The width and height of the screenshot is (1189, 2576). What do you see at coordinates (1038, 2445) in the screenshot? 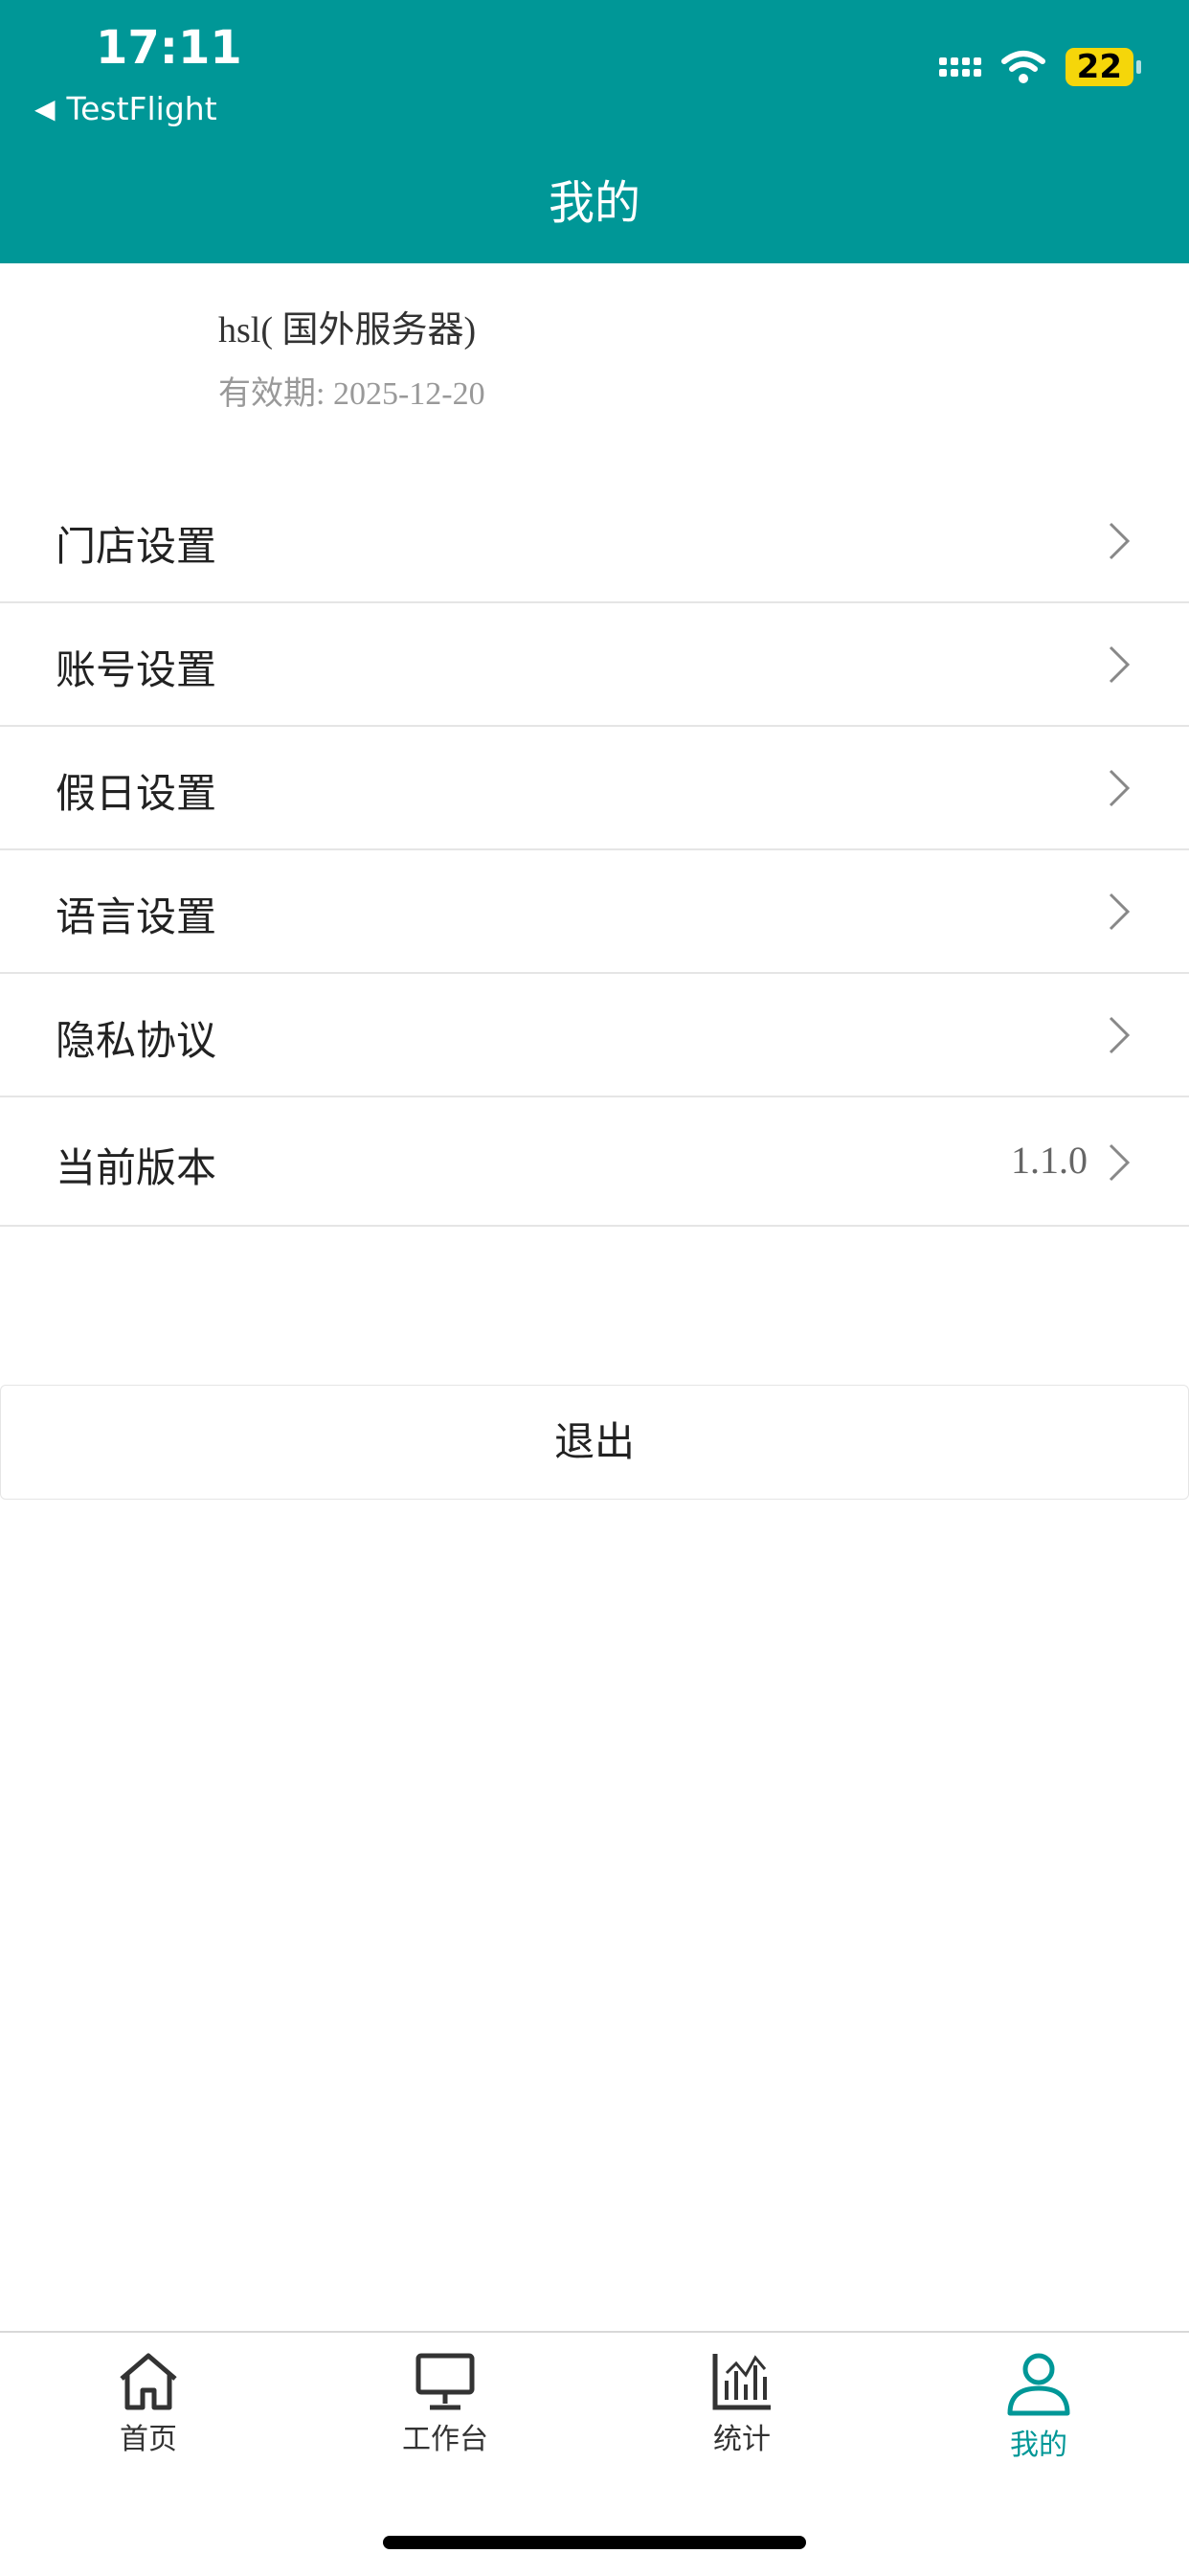
I see `tab-label: 我的` at bounding box center [1038, 2445].